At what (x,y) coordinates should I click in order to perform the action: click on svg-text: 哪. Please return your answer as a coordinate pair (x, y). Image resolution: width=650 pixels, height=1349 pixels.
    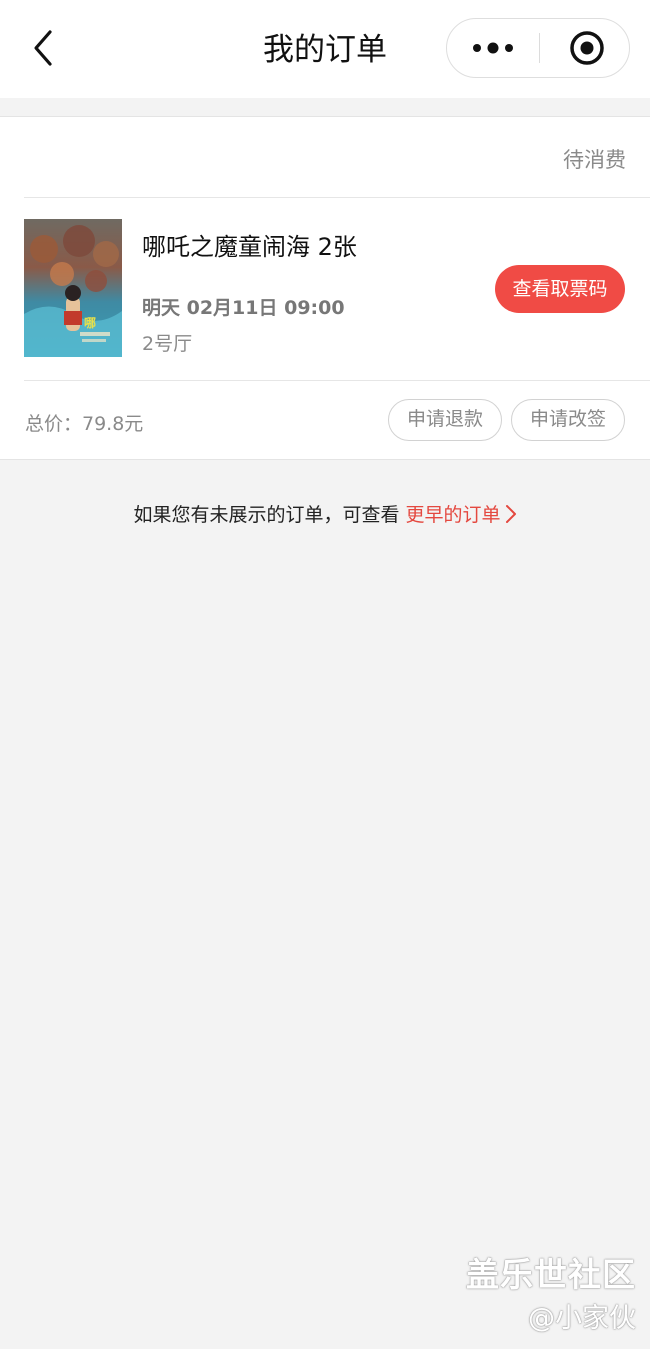
    Looking at the image, I should click on (90, 323).